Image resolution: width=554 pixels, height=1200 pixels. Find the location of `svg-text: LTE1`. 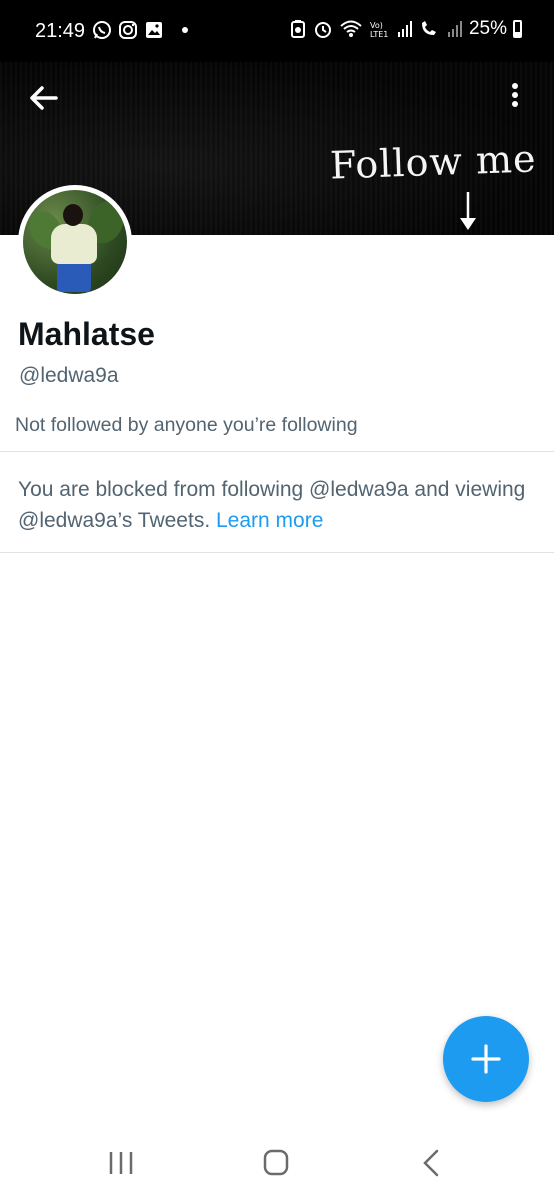

svg-text: LTE1 is located at coordinates (379, 34).